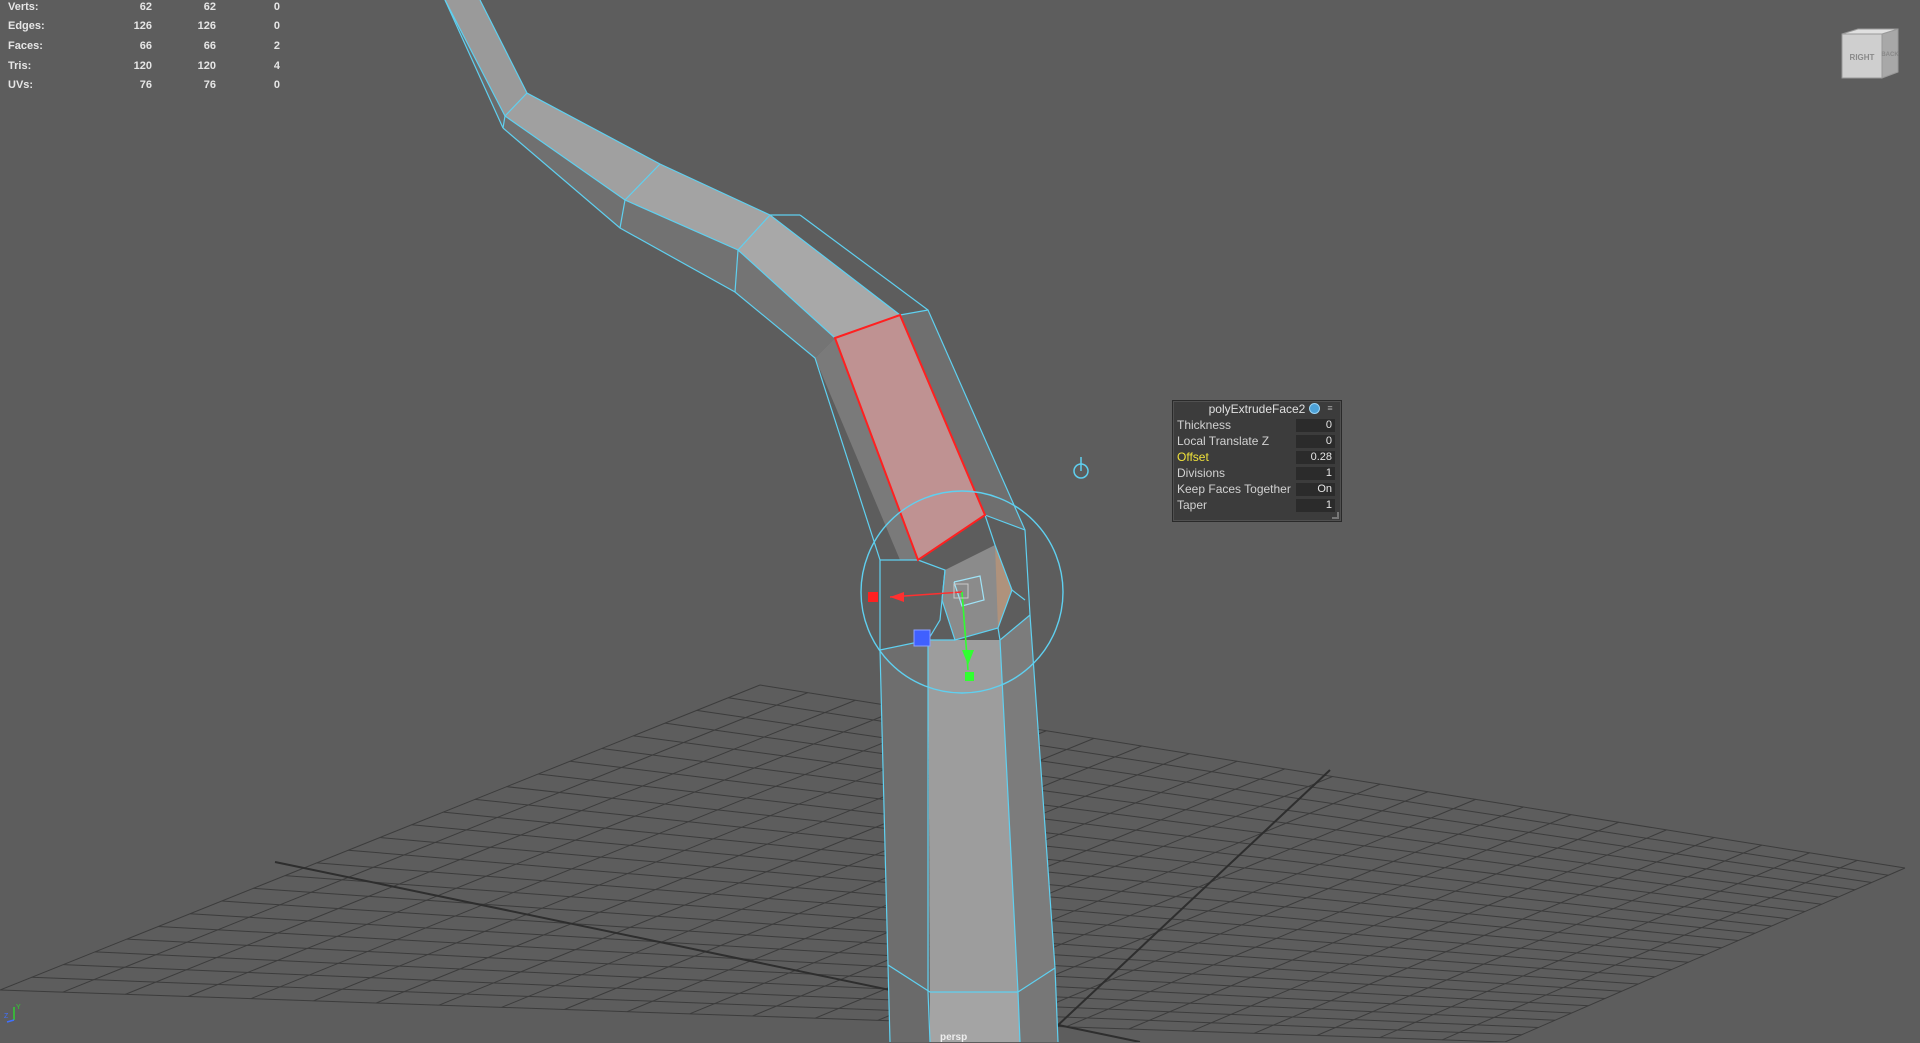 Image resolution: width=1920 pixels, height=1043 pixels. I want to click on svg-text: Z, so click(6, 1016).